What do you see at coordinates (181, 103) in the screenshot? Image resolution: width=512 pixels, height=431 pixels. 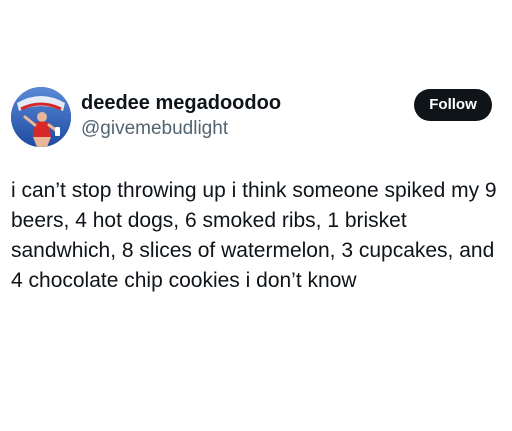 I see `author-display-name: deedee megadoodoo` at bounding box center [181, 103].